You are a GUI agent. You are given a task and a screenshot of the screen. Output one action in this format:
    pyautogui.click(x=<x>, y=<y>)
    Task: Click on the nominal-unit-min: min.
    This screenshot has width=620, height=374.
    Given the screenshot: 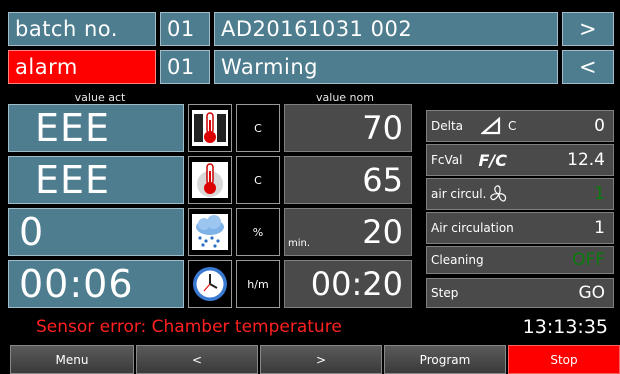 What is the action you would take?
    pyautogui.click(x=299, y=243)
    